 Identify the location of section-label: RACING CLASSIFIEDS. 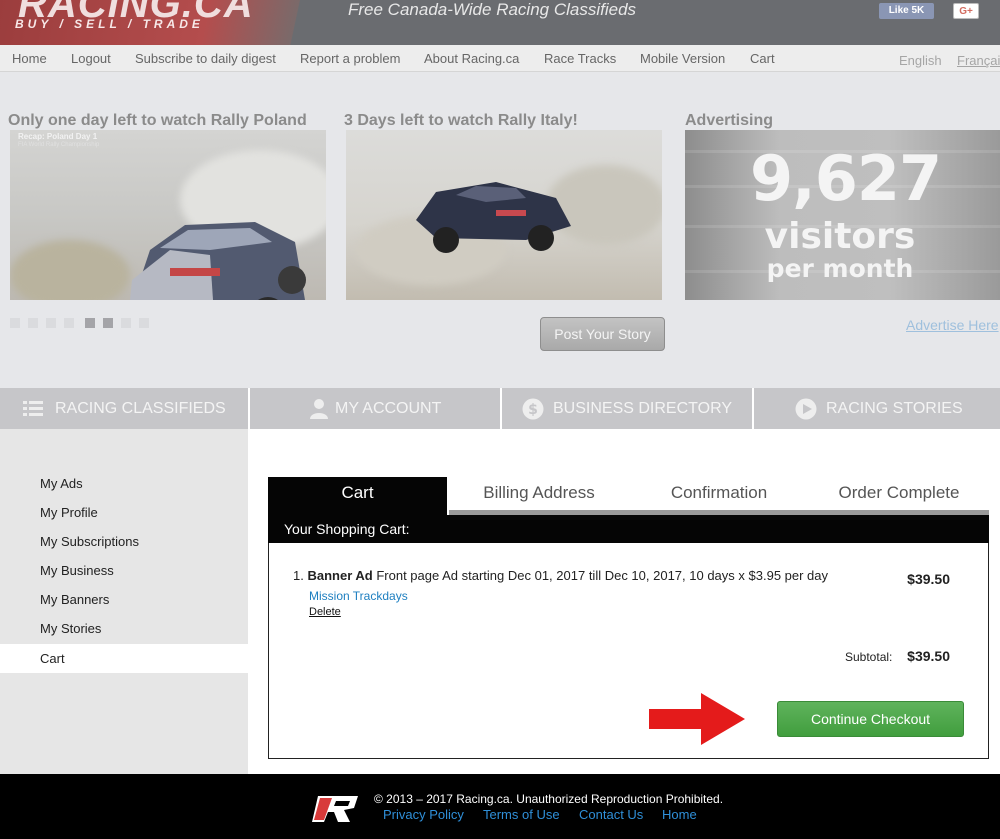
(140, 408).